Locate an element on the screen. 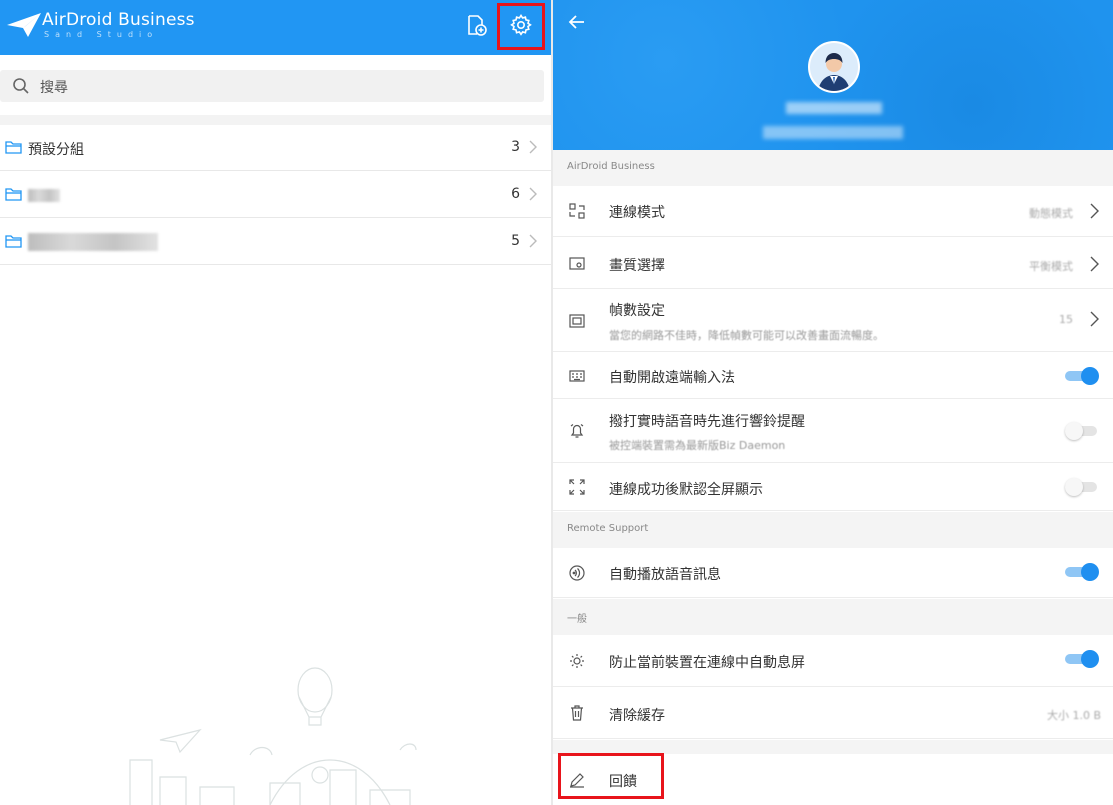 This screenshot has width=1113, height=805. brand-name: AirDroid Business is located at coordinates (118, 20).